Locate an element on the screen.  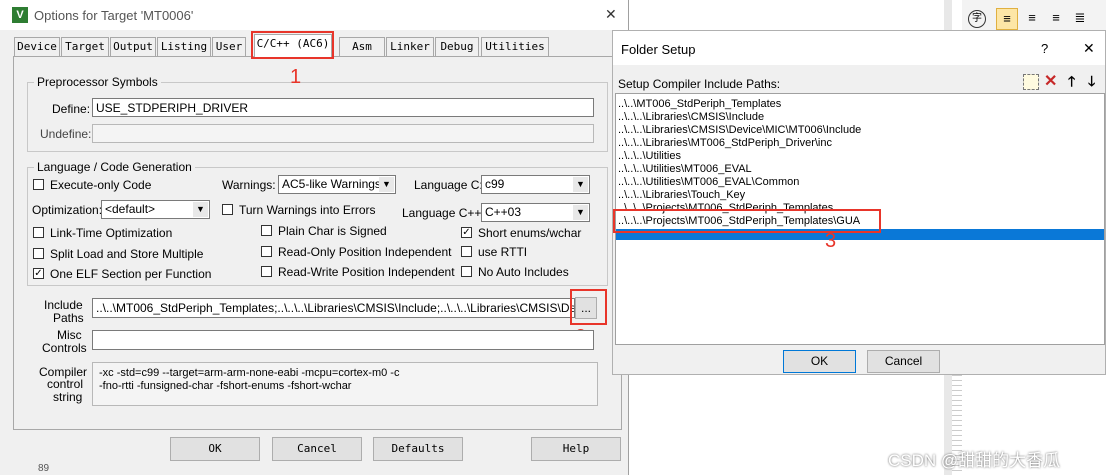
undefine-label: Undefine: is located at coordinates (66, 134).